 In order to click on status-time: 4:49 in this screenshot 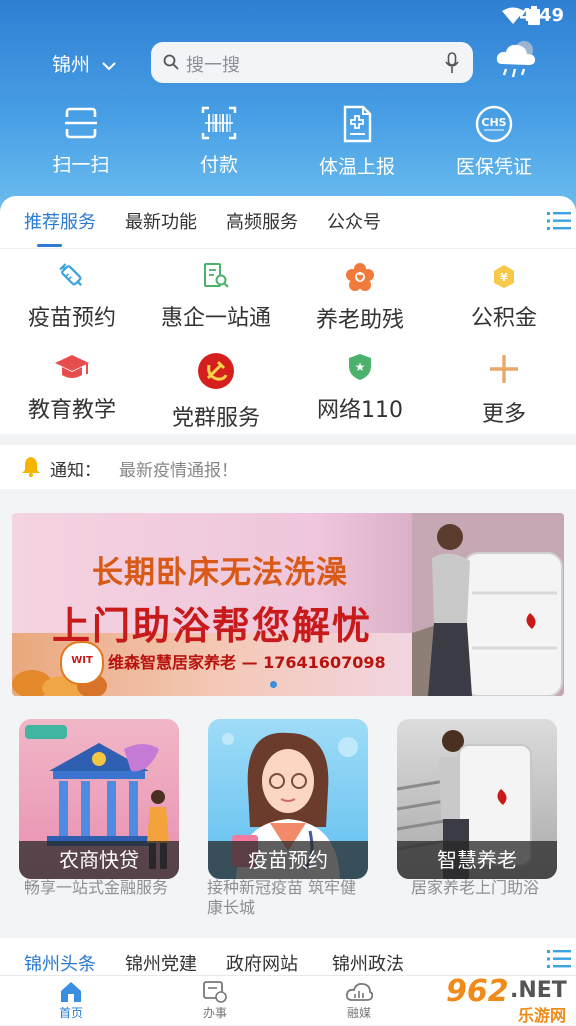, I will do `click(541, 15)`.